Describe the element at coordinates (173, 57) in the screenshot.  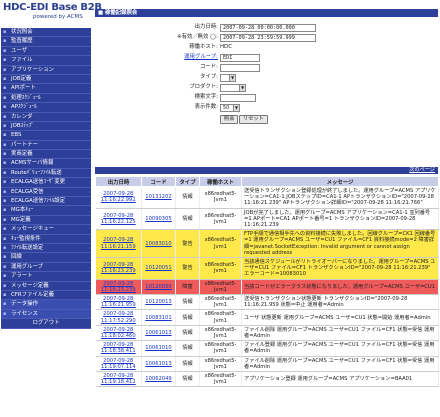
I see `group-label-link: 運用グループ:` at that location.